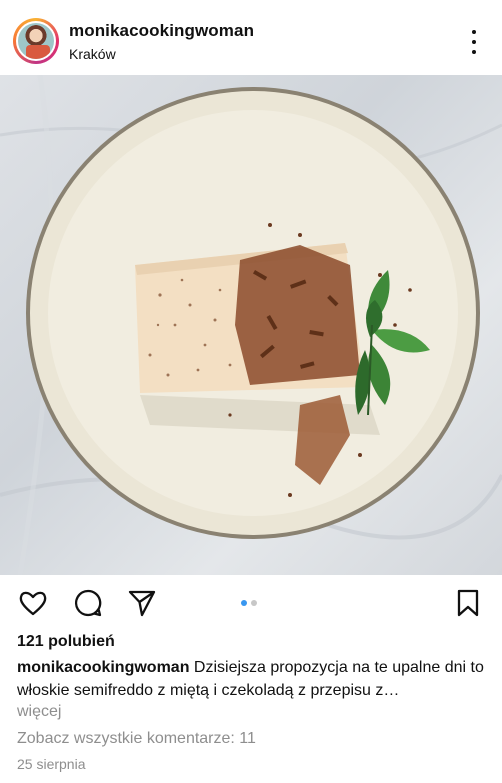  Describe the element at coordinates (51, 764) in the screenshot. I see `post-date: 25 sierpnia` at that location.